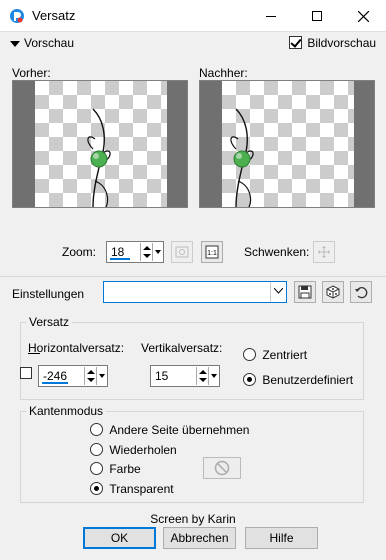  What do you see at coordinates (193, 519) in the screenshot?
I see `credit-text: Screen by Karin` at bounding box center [193, 519].